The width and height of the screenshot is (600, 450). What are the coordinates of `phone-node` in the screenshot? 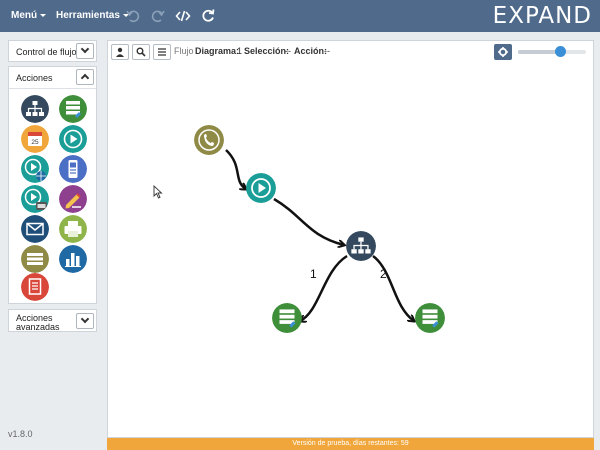 It's located at (209, 140).